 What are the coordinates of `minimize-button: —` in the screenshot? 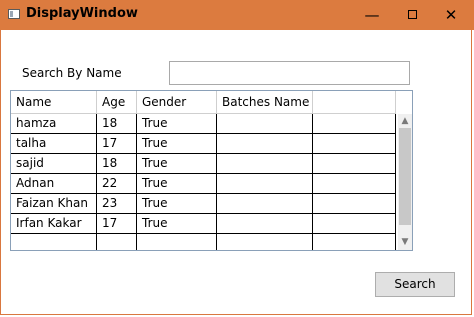 It's located at (372, 15).